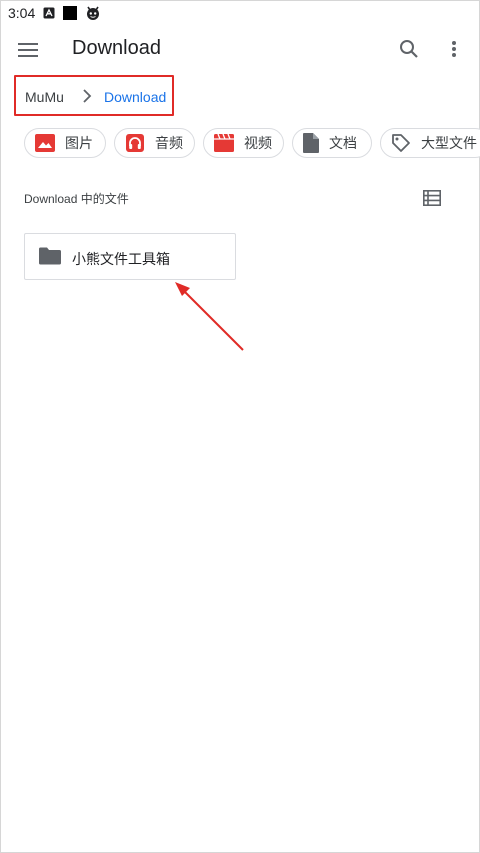 This screenshot has height=853, width=480. I want to click on search-icon, so click(409, 49).